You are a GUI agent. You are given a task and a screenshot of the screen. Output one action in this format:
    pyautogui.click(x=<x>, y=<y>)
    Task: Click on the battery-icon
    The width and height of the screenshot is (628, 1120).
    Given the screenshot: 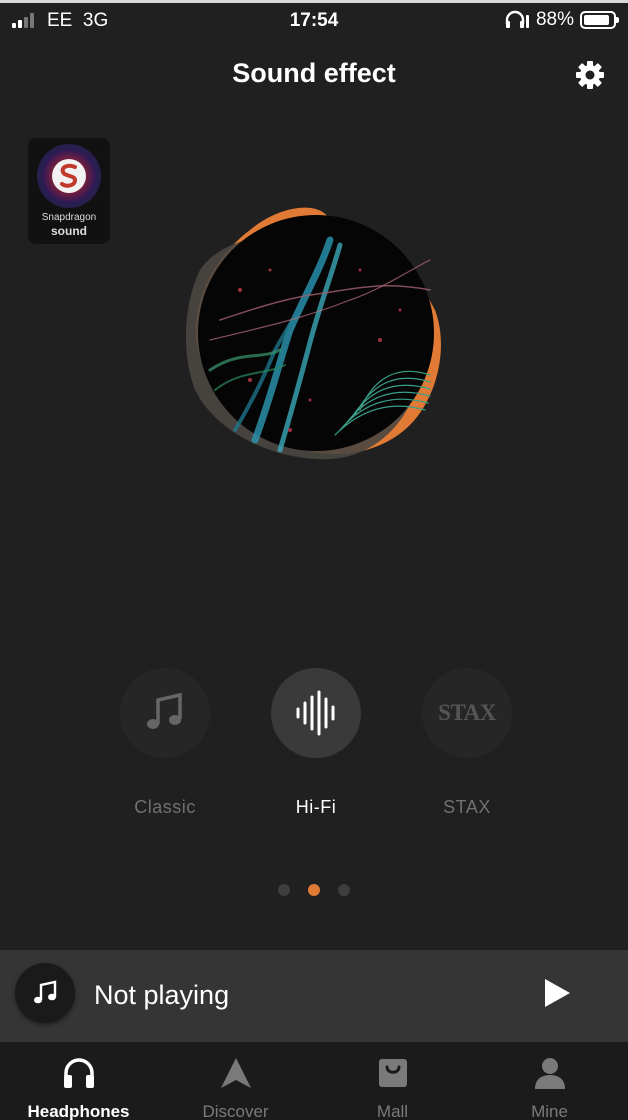 What is the action you would take?
    pyautogui.click(x=599, y=20)
    